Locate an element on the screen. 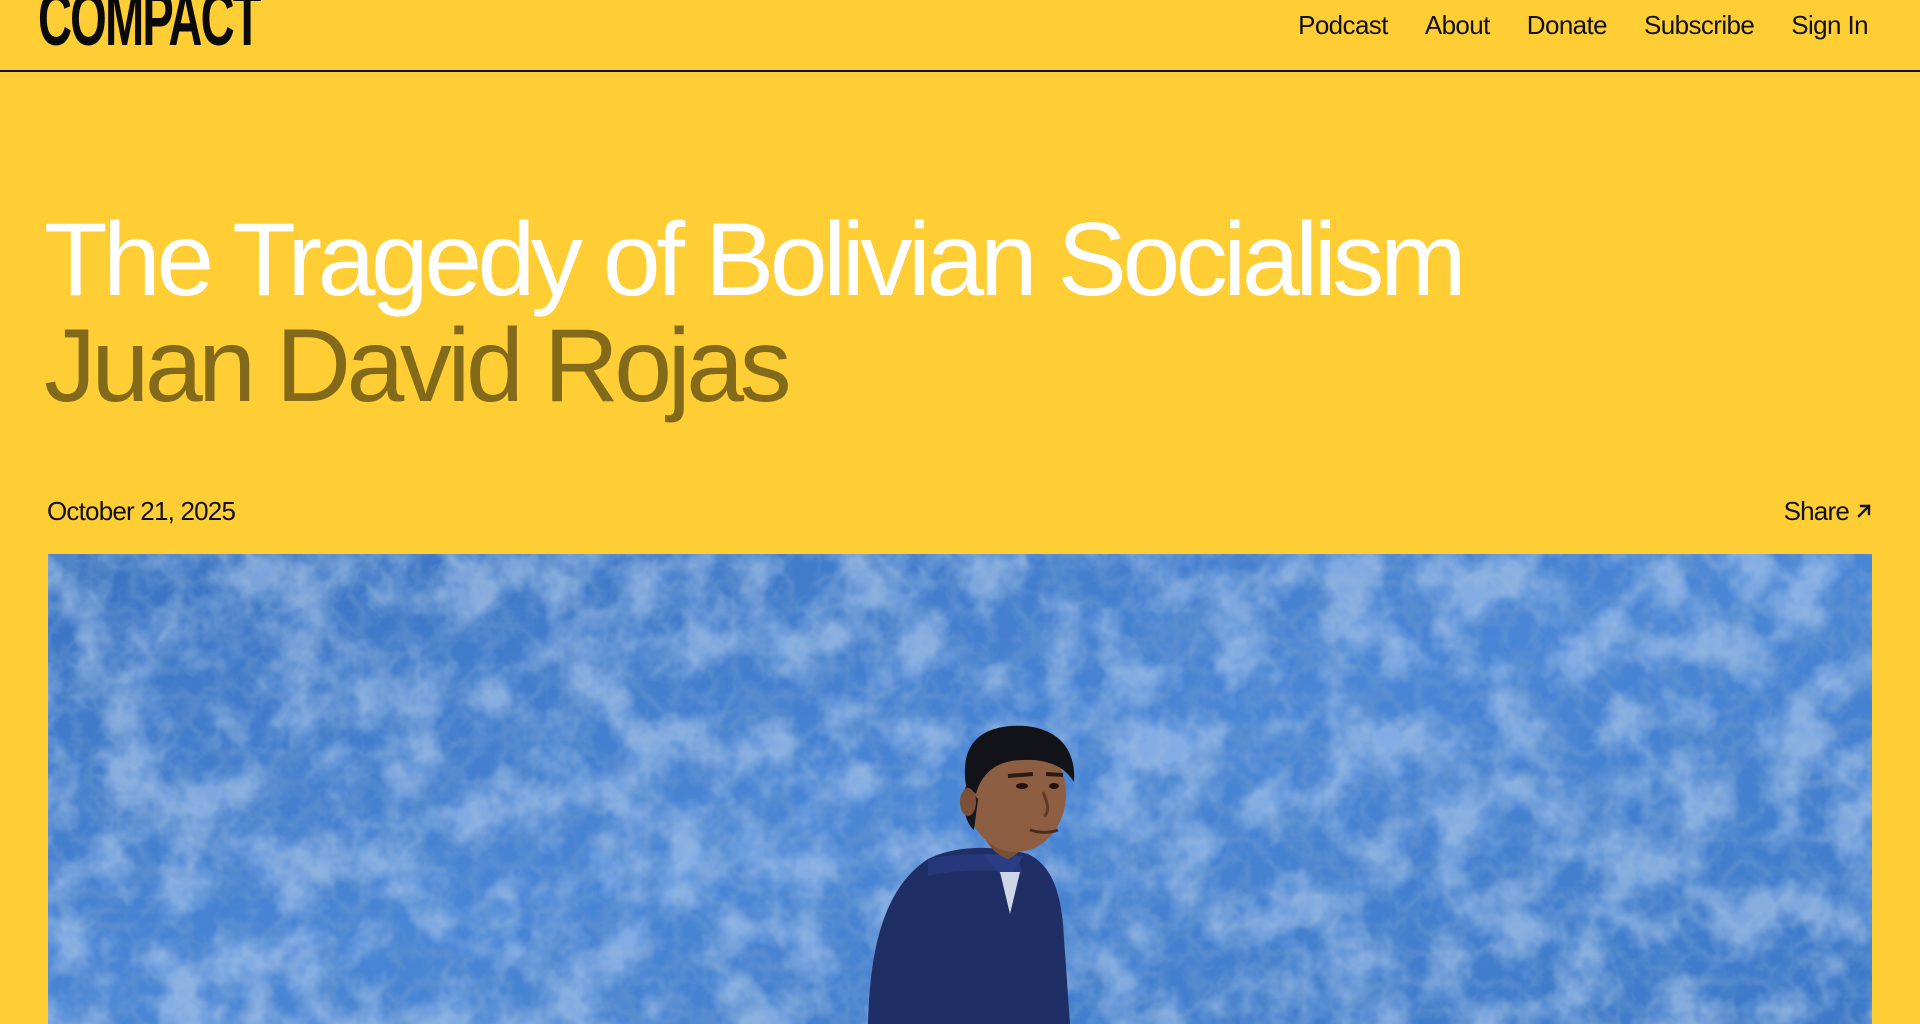 The image size is (1920, 1024). share-label: Share is located at coordinates (1816, 511).